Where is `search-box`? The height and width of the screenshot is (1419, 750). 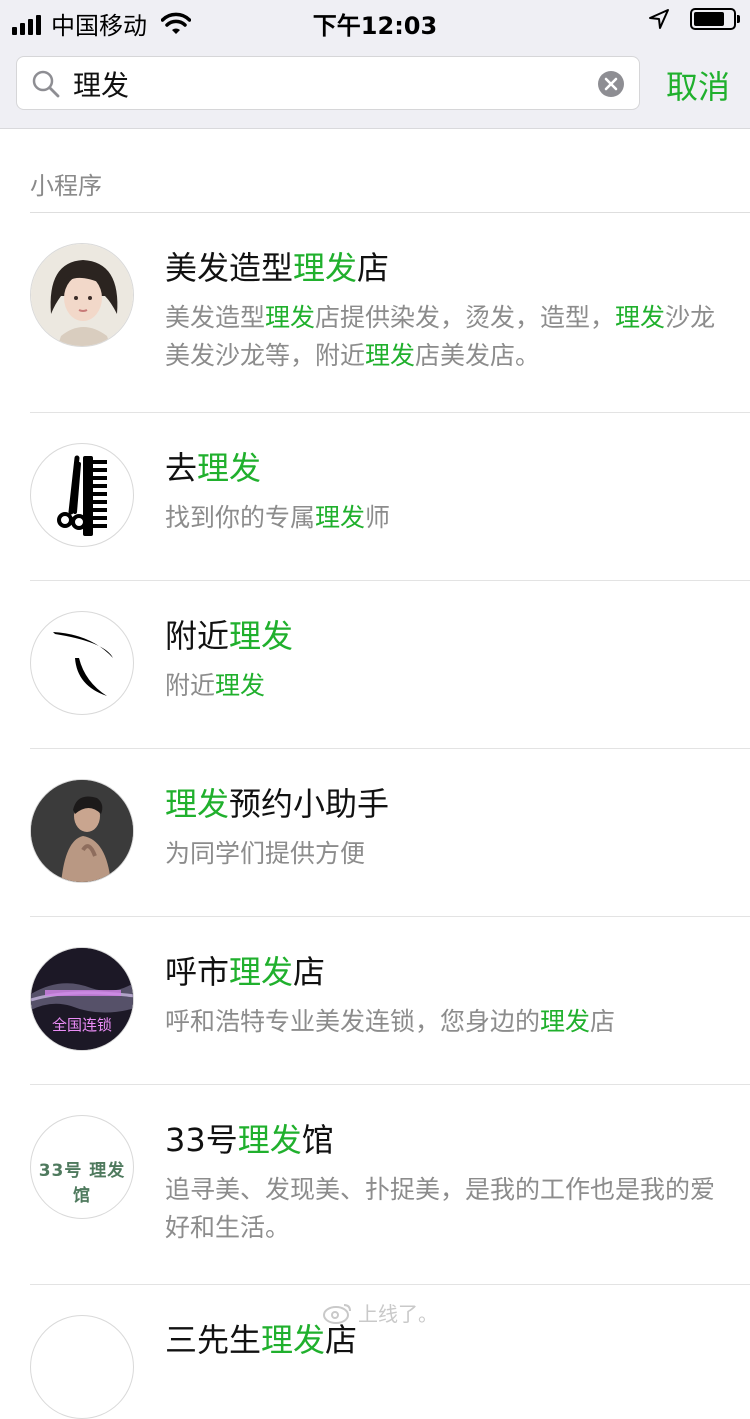
search-box is located at coordinates (328, 83).